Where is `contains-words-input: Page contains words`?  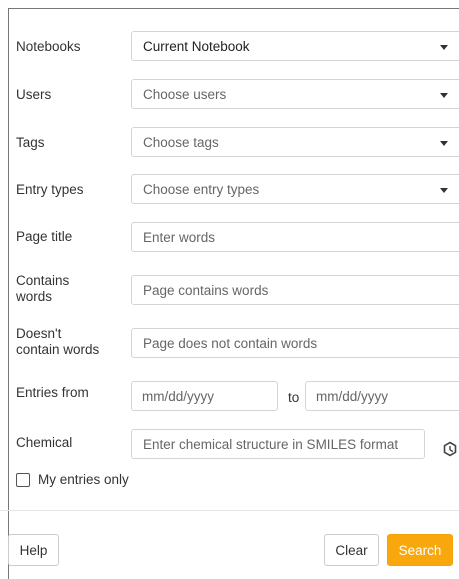
contains-words-input: Page contains words is located at coordinates (295, 290).